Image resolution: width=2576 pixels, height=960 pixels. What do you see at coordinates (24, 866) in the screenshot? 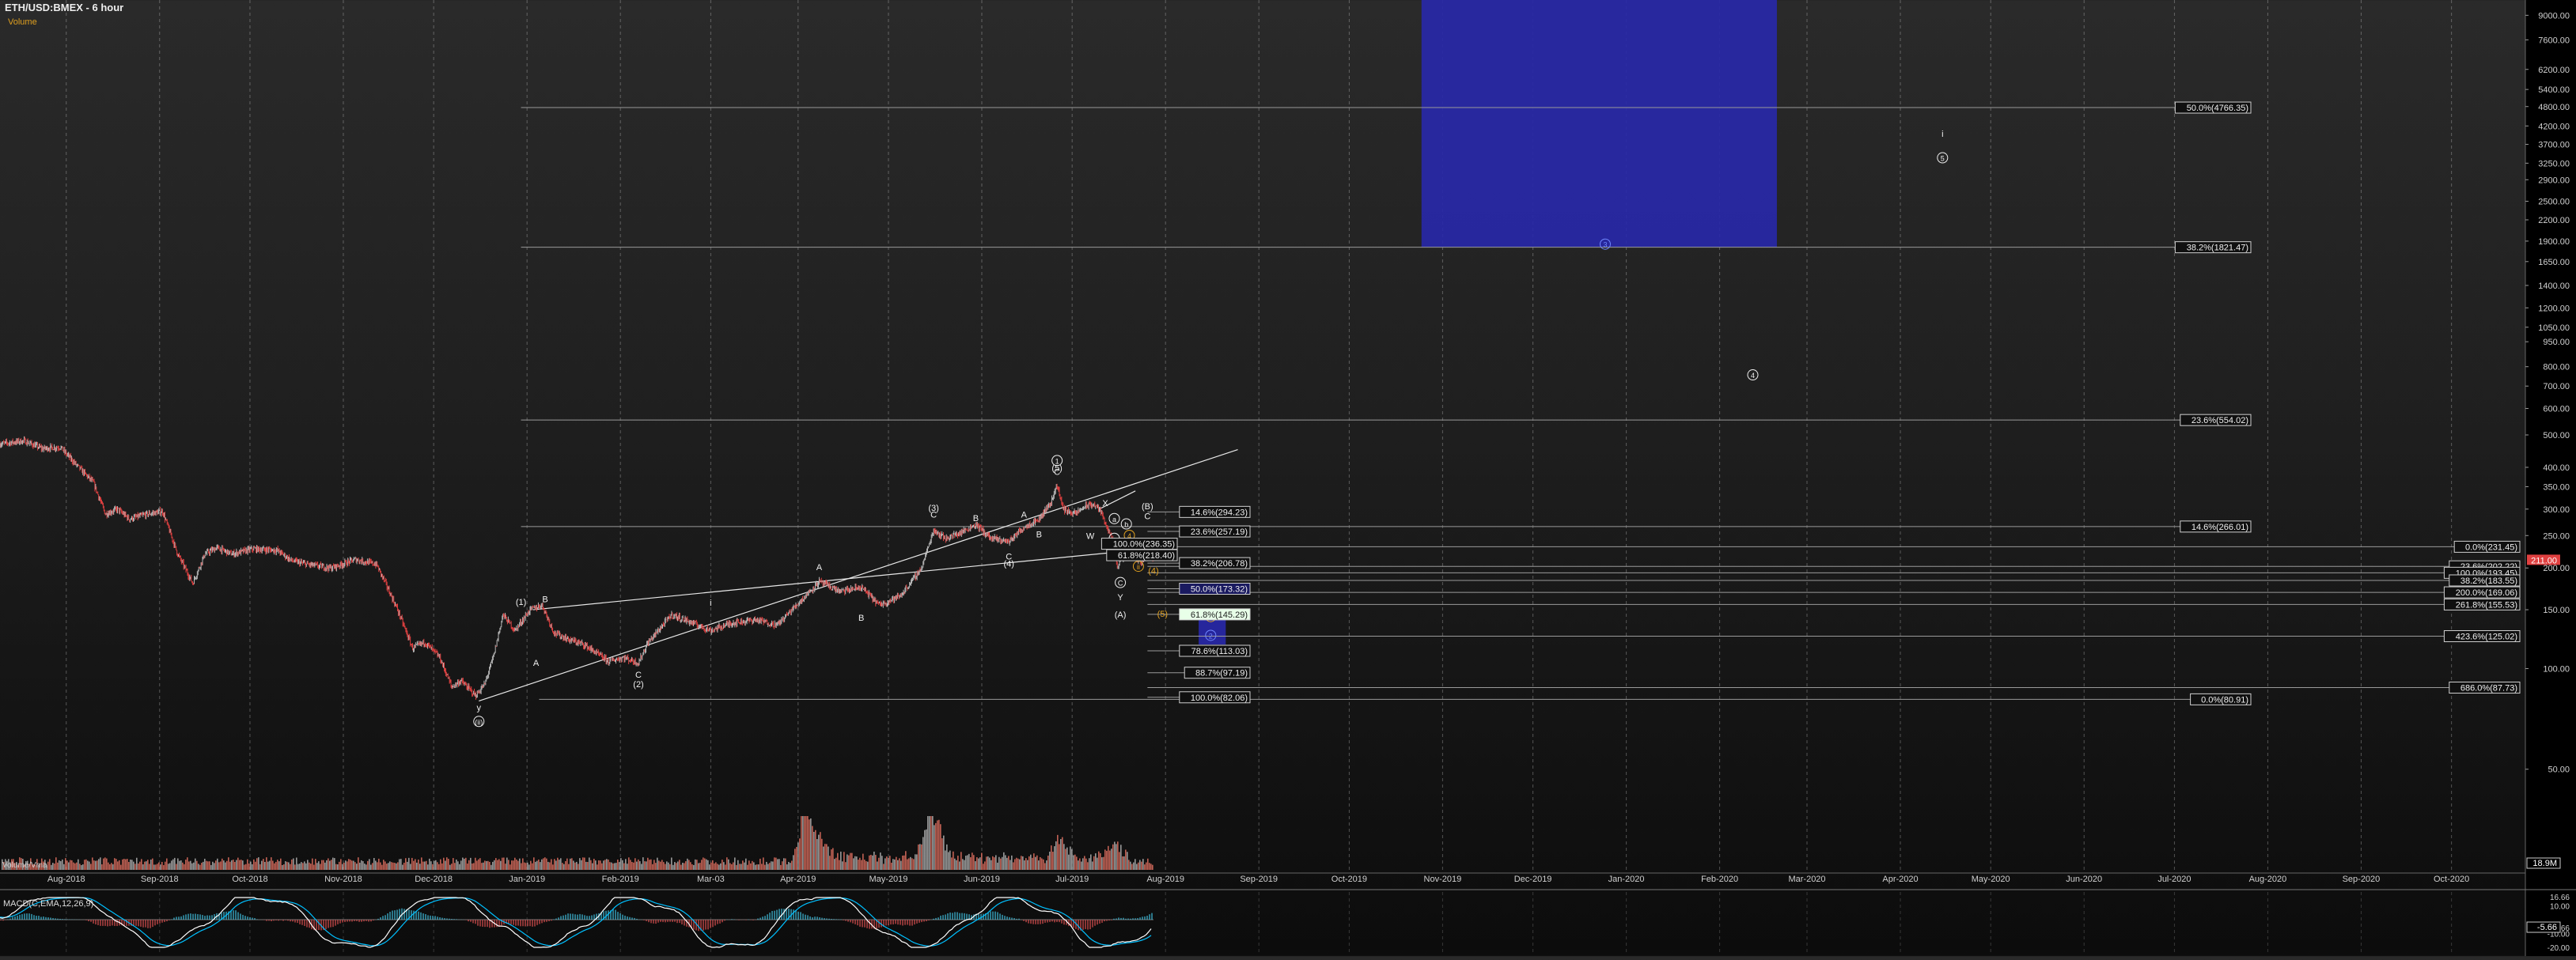
I see `volume-name: Volume/Vma` at bounding box center [24, 866].